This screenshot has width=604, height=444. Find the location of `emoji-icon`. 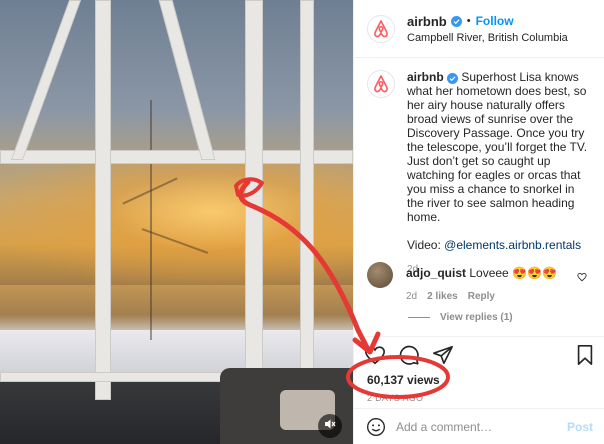

emoji-icon is located at coordinates (376, 427).